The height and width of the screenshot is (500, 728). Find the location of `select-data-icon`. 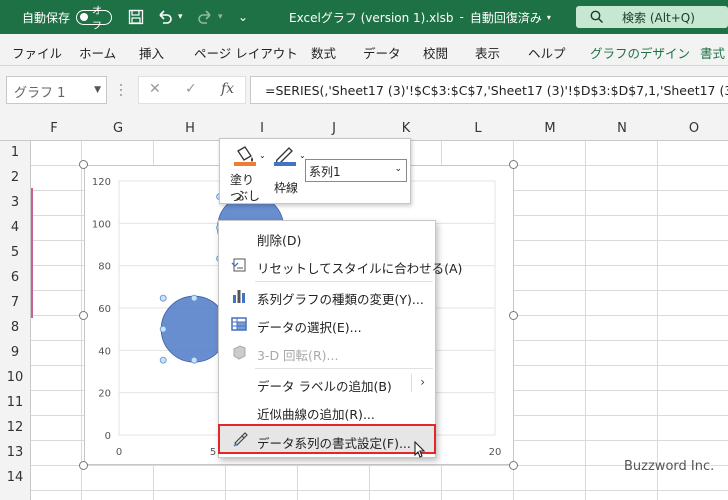

select-data-icon is located at coordinates (239, 324).